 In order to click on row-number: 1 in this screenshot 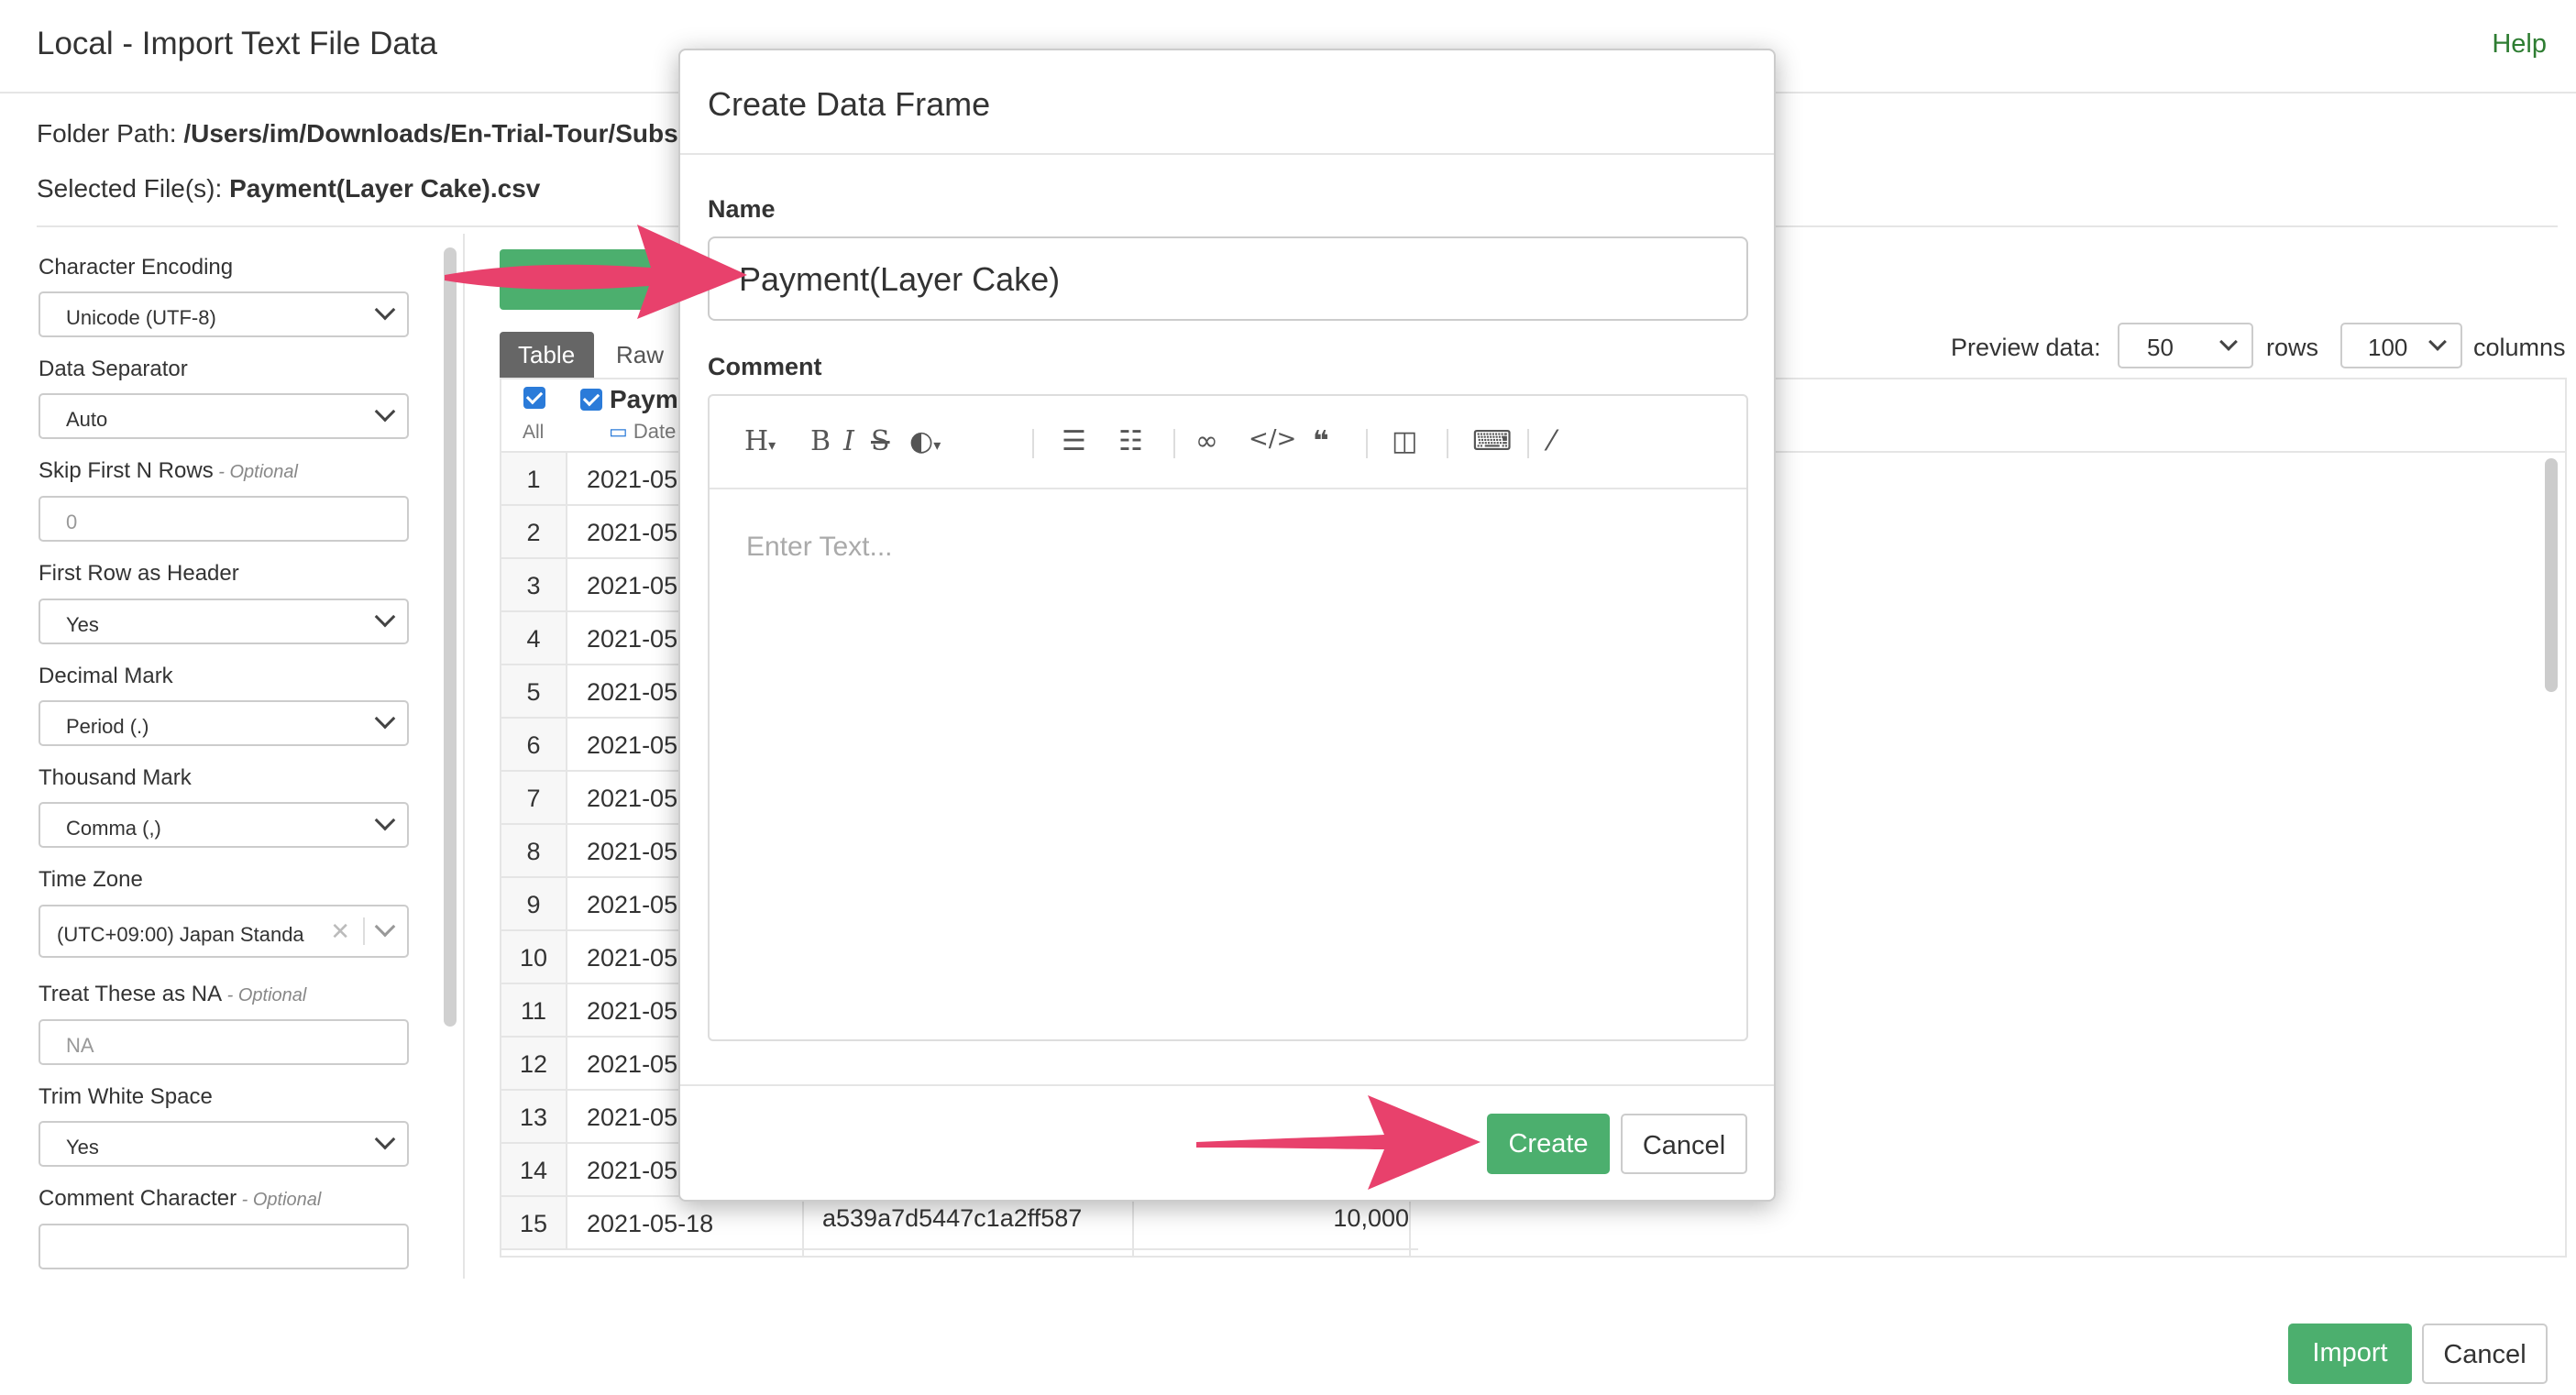, I will do `click(534, 479)`.